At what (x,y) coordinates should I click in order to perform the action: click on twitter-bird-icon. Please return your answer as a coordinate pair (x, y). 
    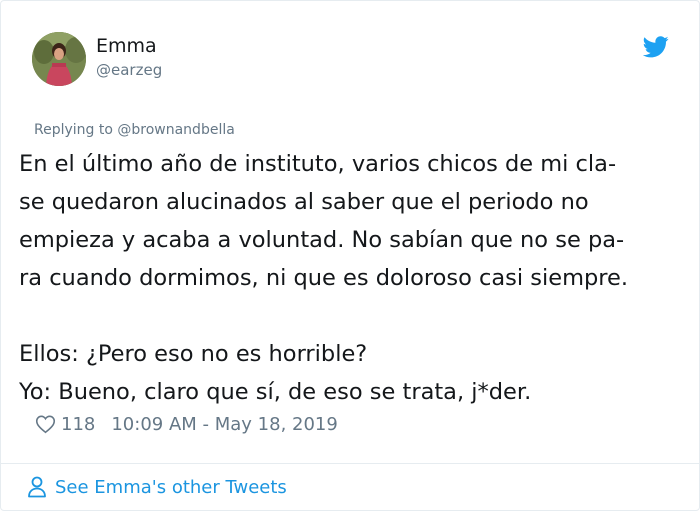
    Looking at the image, I should click on (656, 47).